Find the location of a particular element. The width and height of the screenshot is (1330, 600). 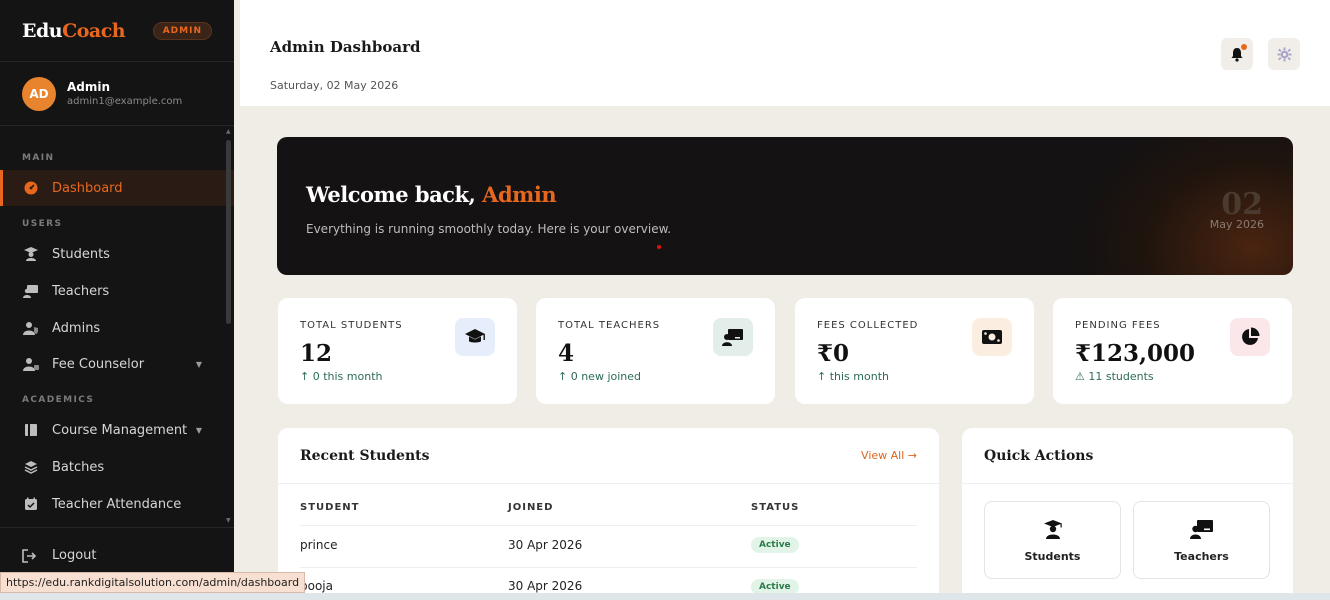

sidebar-item-fee-counselor: Fee Counselor ▼ is located at coordinates (117, 364).